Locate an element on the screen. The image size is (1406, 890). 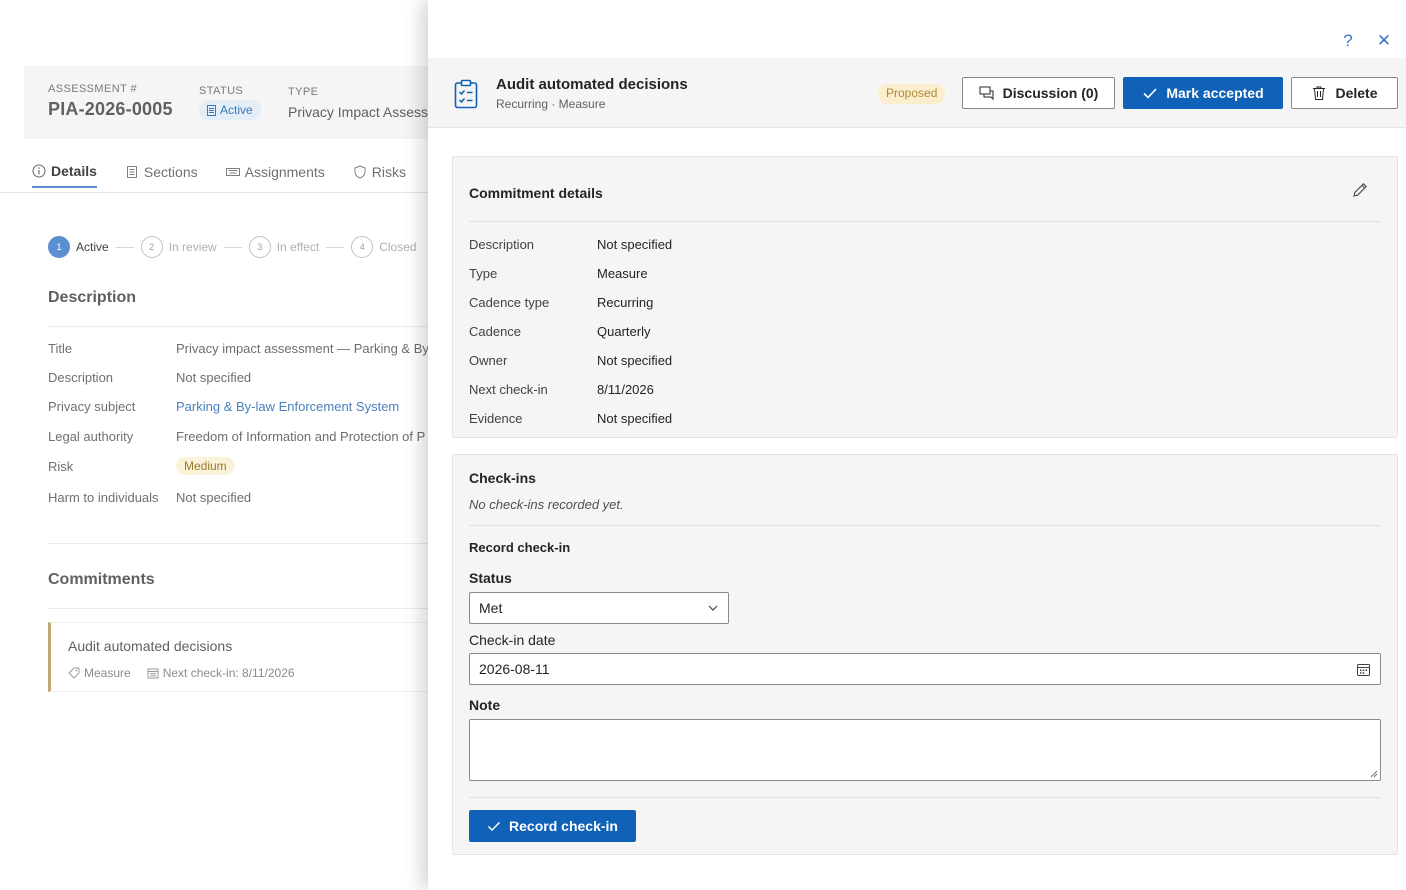
checkins-title: Check-ins is located at coordinates (502, 478).